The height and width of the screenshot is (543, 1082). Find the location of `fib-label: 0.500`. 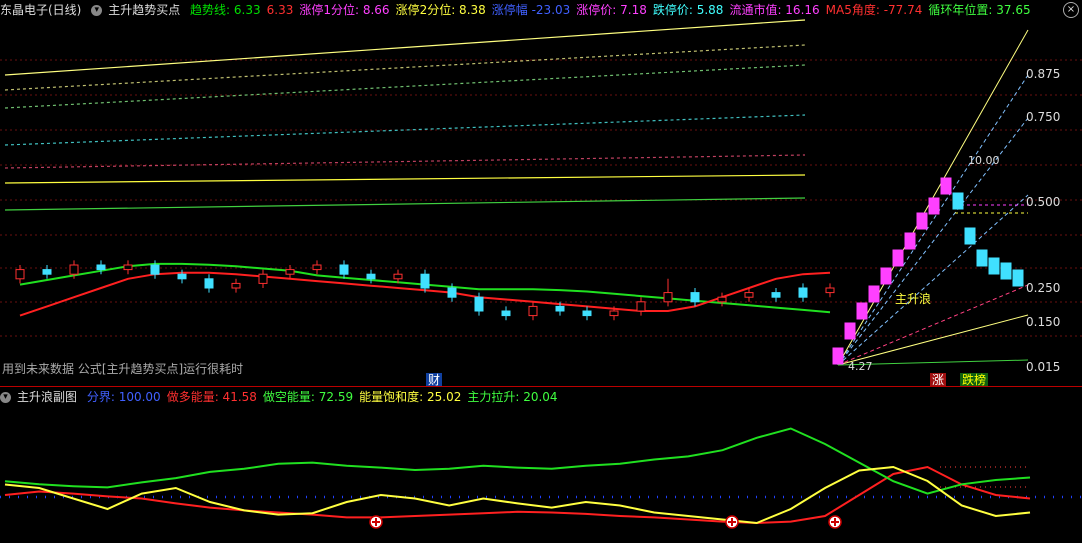

fib-label: 0.500 is located at coordinates (1043, 202).